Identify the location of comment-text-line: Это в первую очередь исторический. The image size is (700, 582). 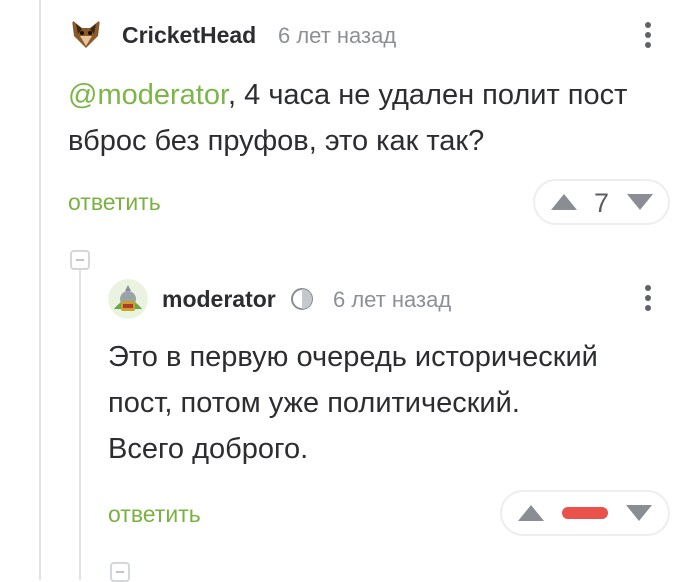
(353, 357).